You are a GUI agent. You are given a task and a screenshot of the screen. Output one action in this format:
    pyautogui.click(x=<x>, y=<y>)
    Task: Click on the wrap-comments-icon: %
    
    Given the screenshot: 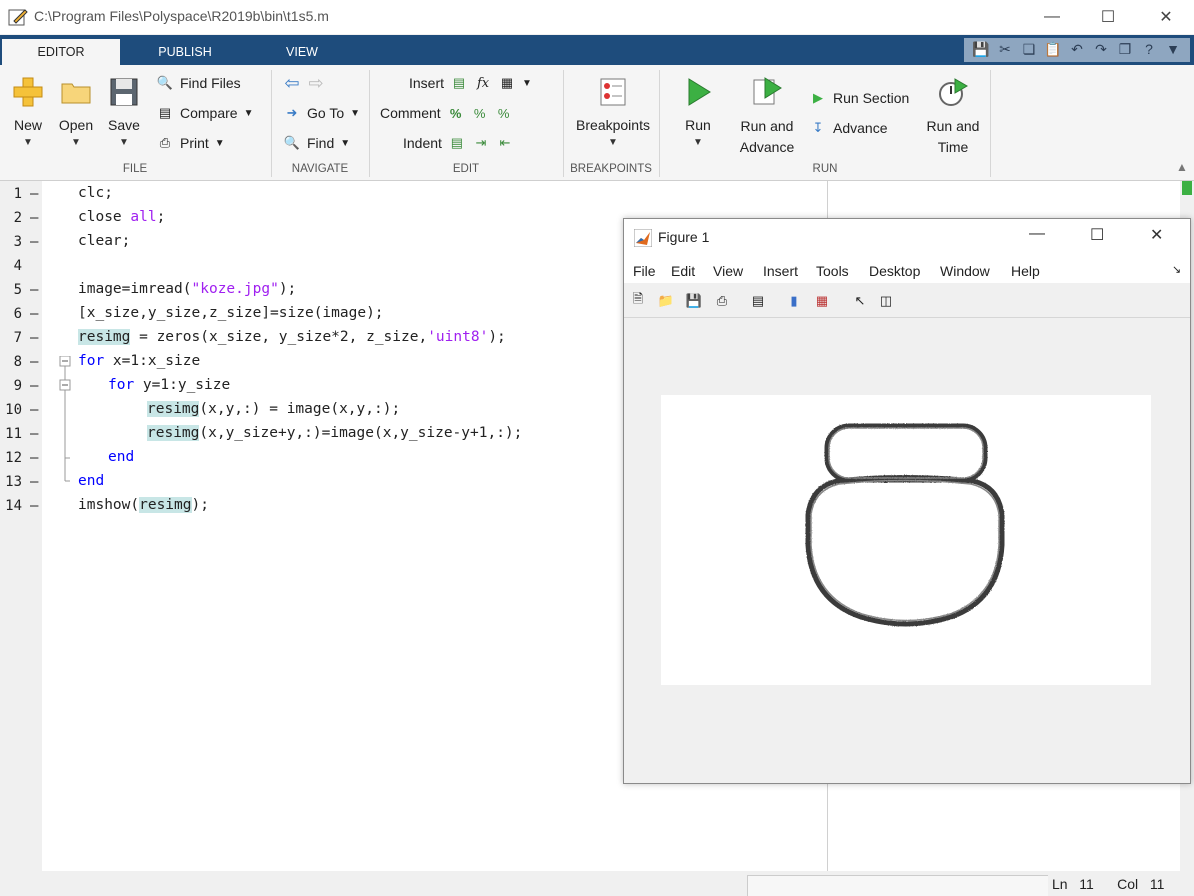 What is the action you would take?
    pyautogui.click(x=504, y=113)
    